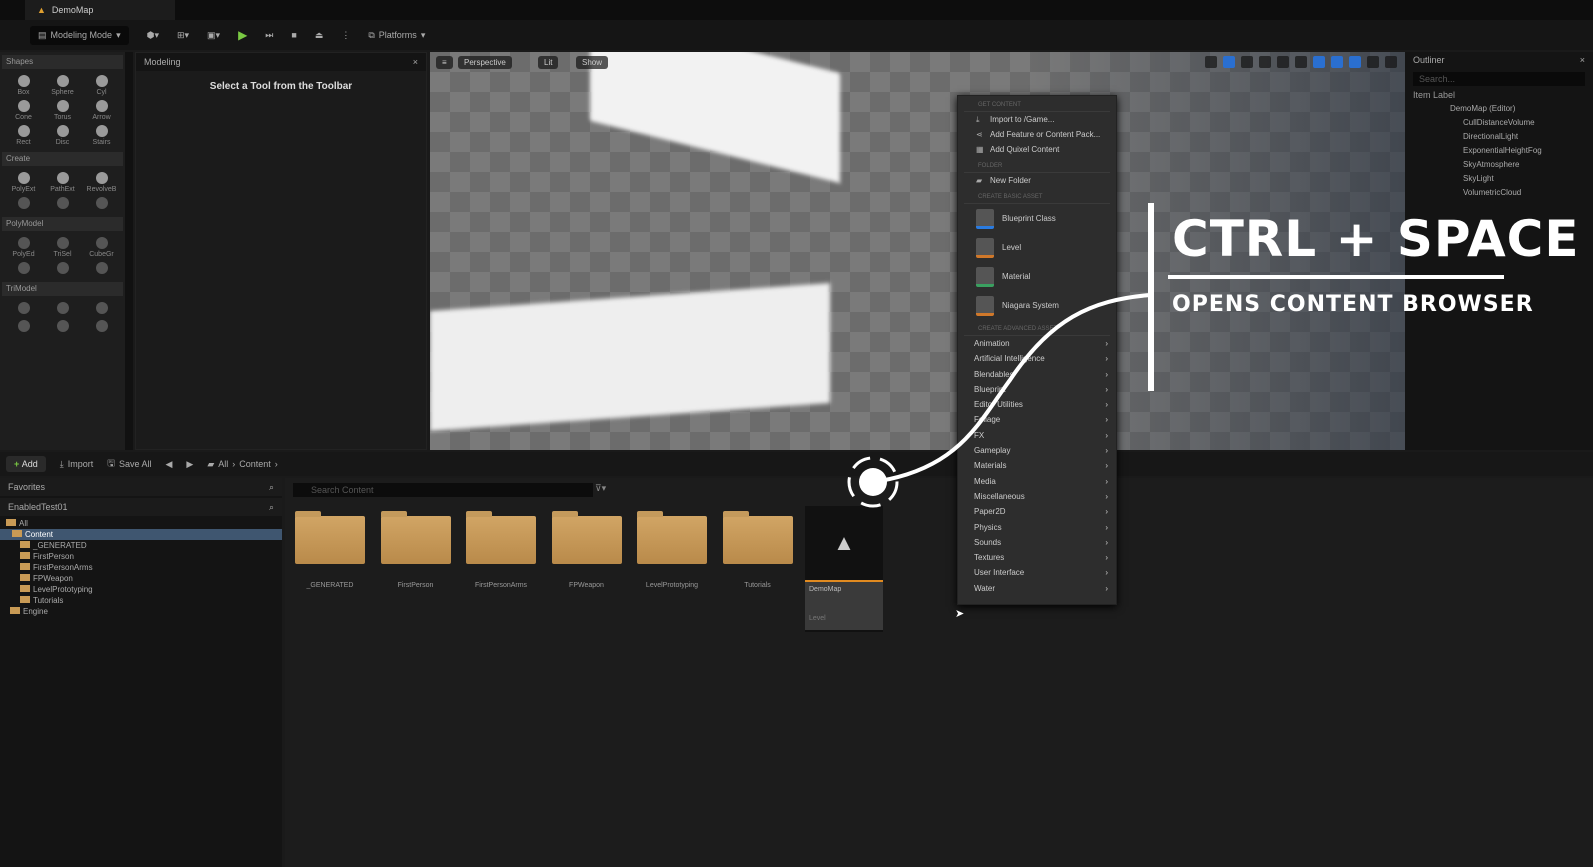 Image resolution: width=1593 pixels, height=867 pixels. Describe the element at coordinates (1283, 62) in the screenshot. I see `world-icon` at that location.